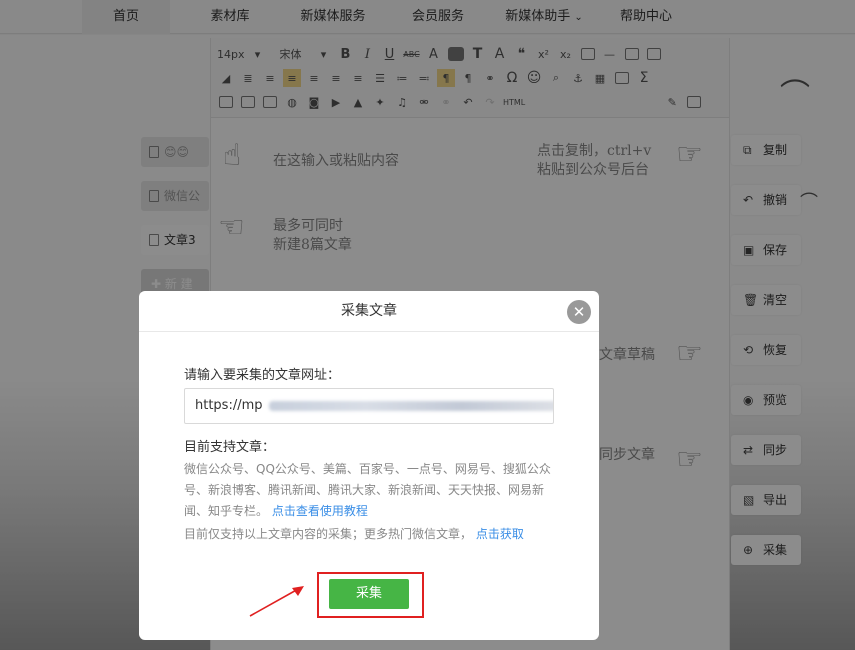 This screenshot has width=855, height=650. What do you see at coordinates (229, 405) in the screenshot?
I see `url-value: https://mp` at bounding box center [229, 405].